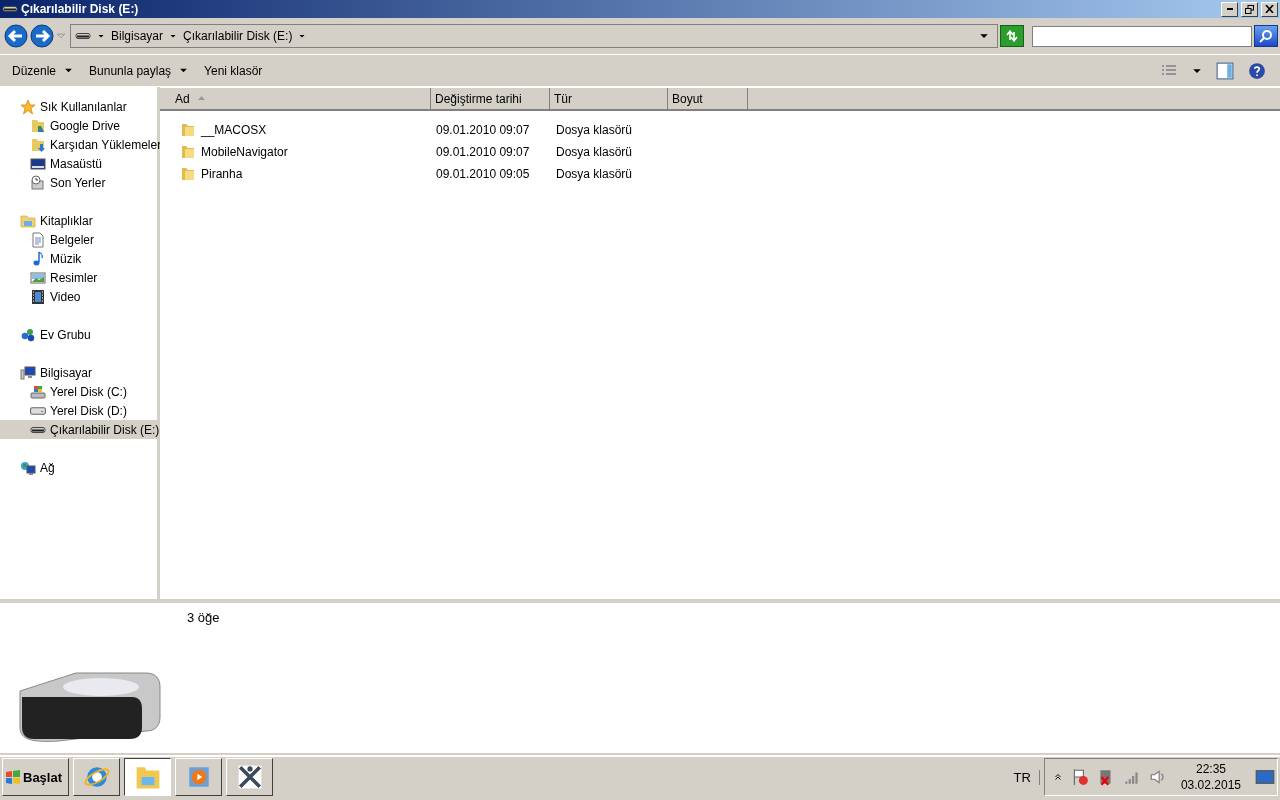  I want to click on sidebar-item: Video, so click(78, 296).